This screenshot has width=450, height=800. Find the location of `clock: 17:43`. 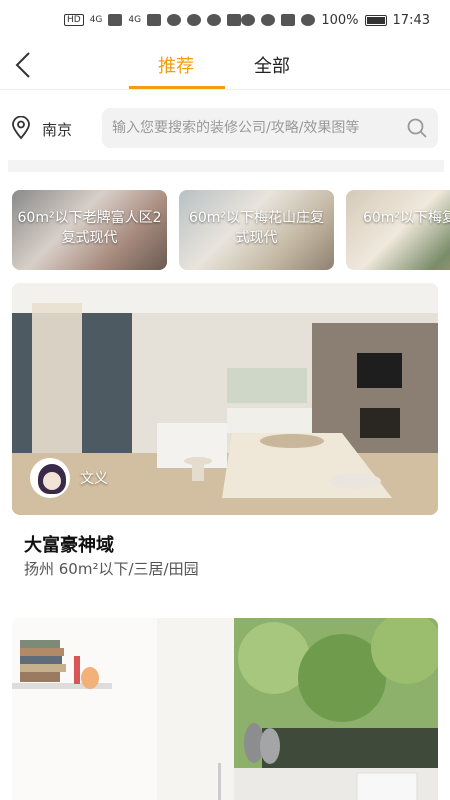

clock: 17:43 is located at coordinates (411, 20).